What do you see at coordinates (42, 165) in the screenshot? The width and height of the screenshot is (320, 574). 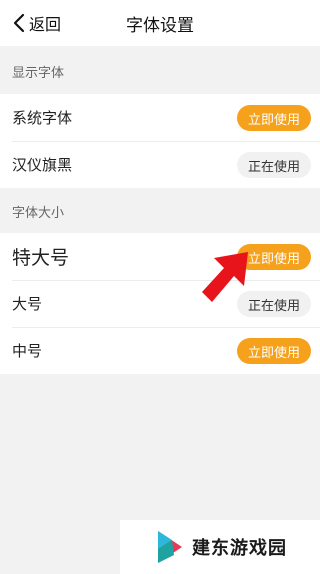 I see `font-row-label: 汉仪旗黑` at bounding box center [42, 165].